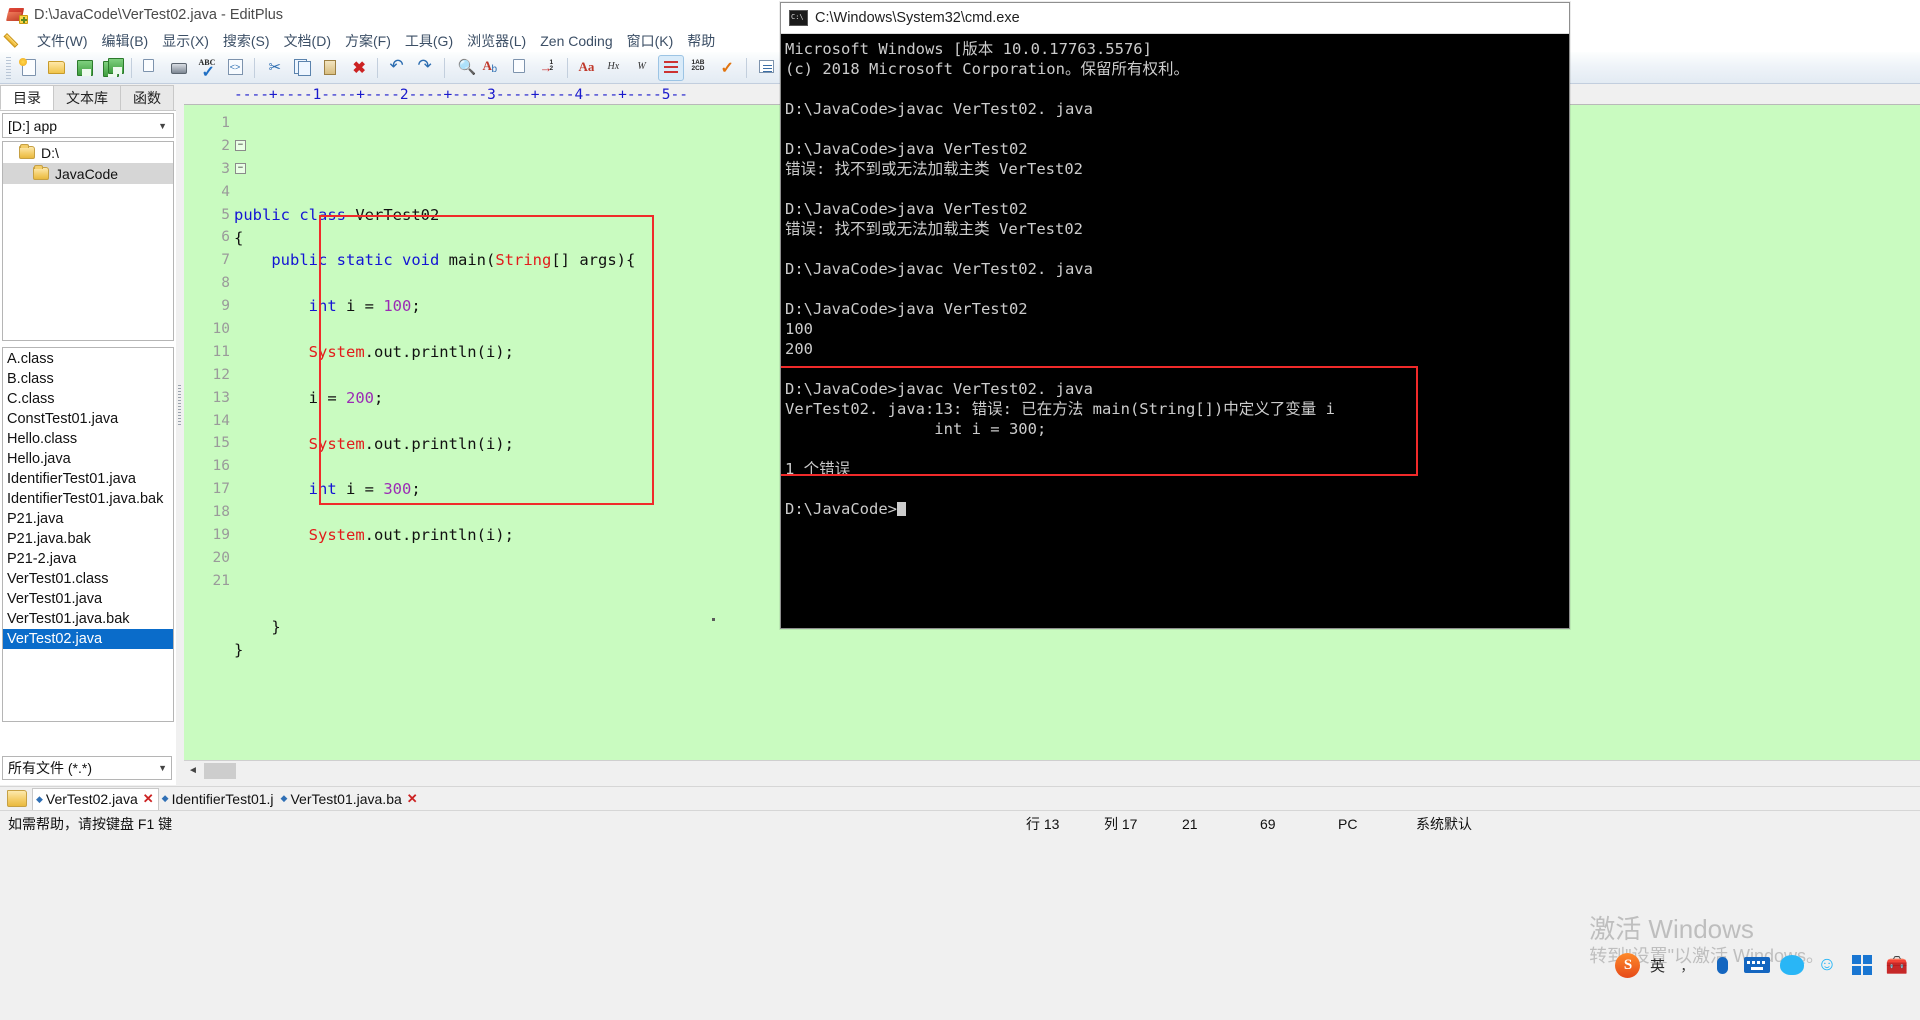 This screenshot has width=1920, height=1020. I want to click on list-item: IdentifierTest01.java, so click(88, 479).